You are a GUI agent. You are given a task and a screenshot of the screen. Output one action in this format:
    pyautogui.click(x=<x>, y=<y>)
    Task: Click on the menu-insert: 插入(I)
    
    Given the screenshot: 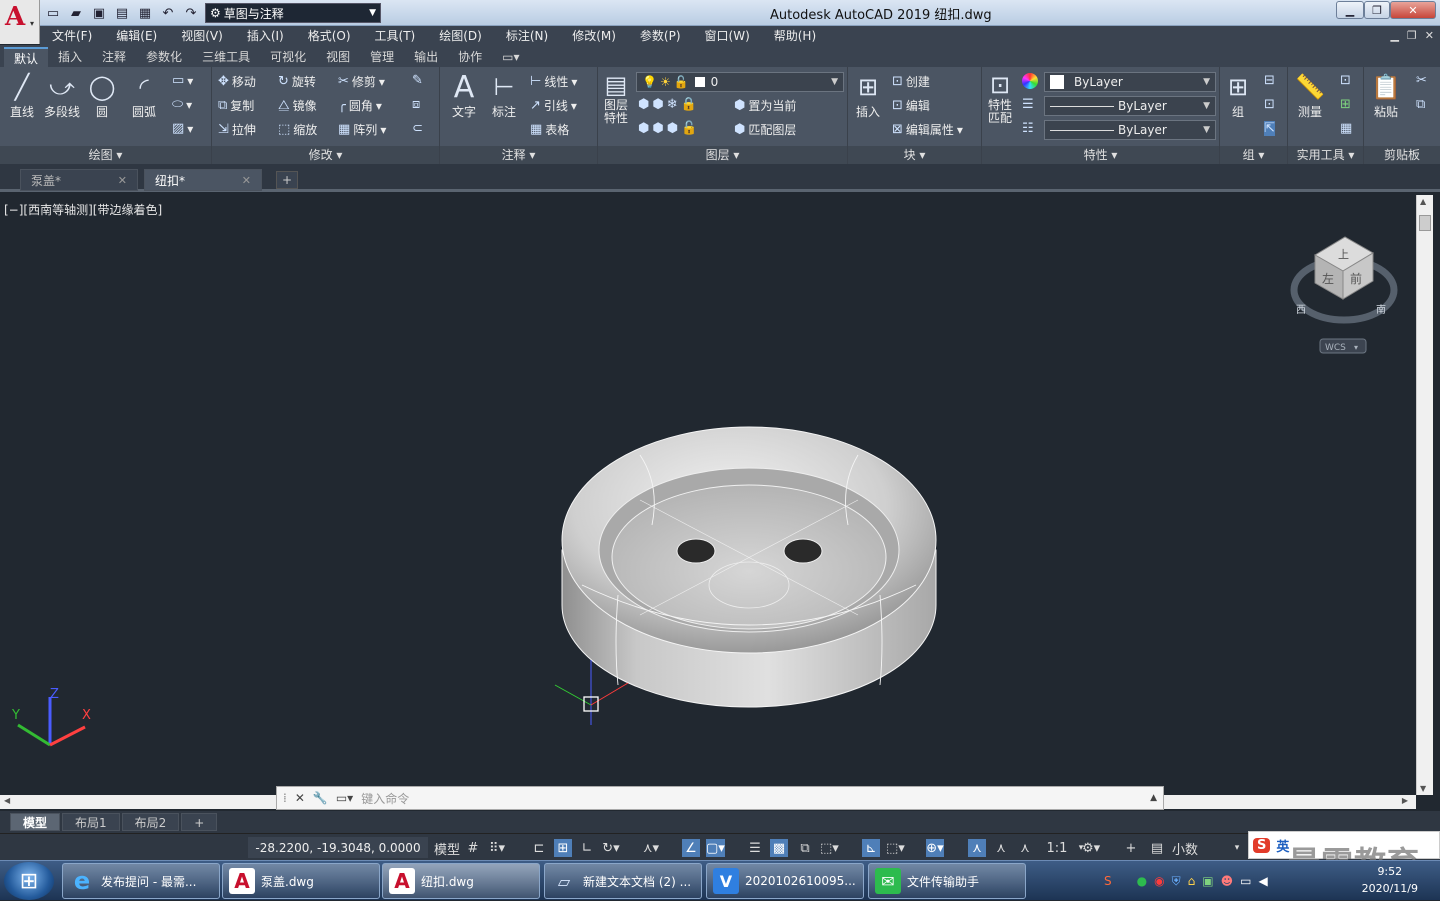 What is the action you would take?
    pyautogui.click(x=265, y=35)
    